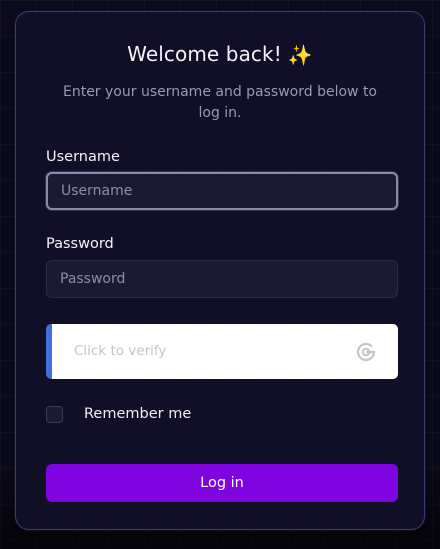 The image size is (440, 549). What do you see at coordinates (222, 279) in the screenshot?
I see `password-input` at bounding box center [222, 279].